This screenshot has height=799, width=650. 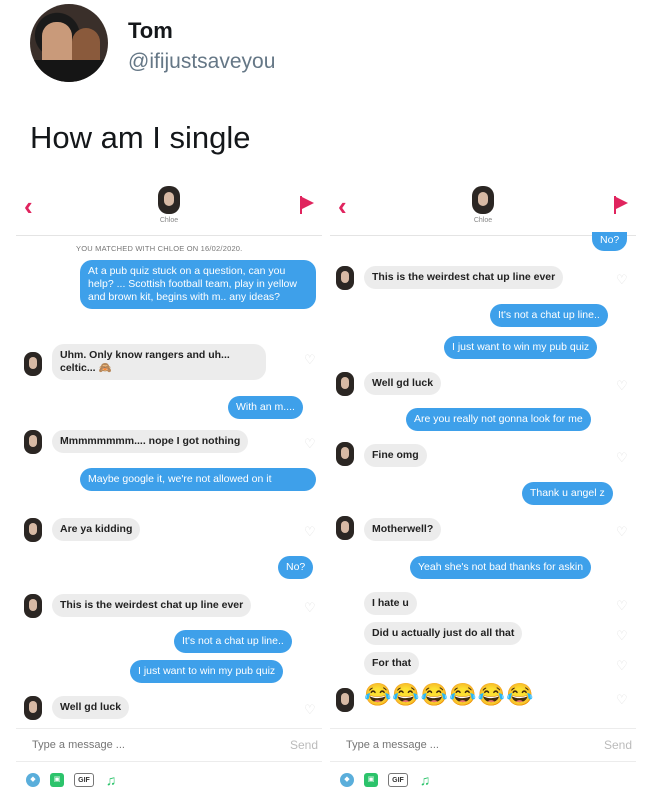 I want to click on message-bubble-outgoing: Maybe google it, we're not allowed on it, so click(x=198, y=479).